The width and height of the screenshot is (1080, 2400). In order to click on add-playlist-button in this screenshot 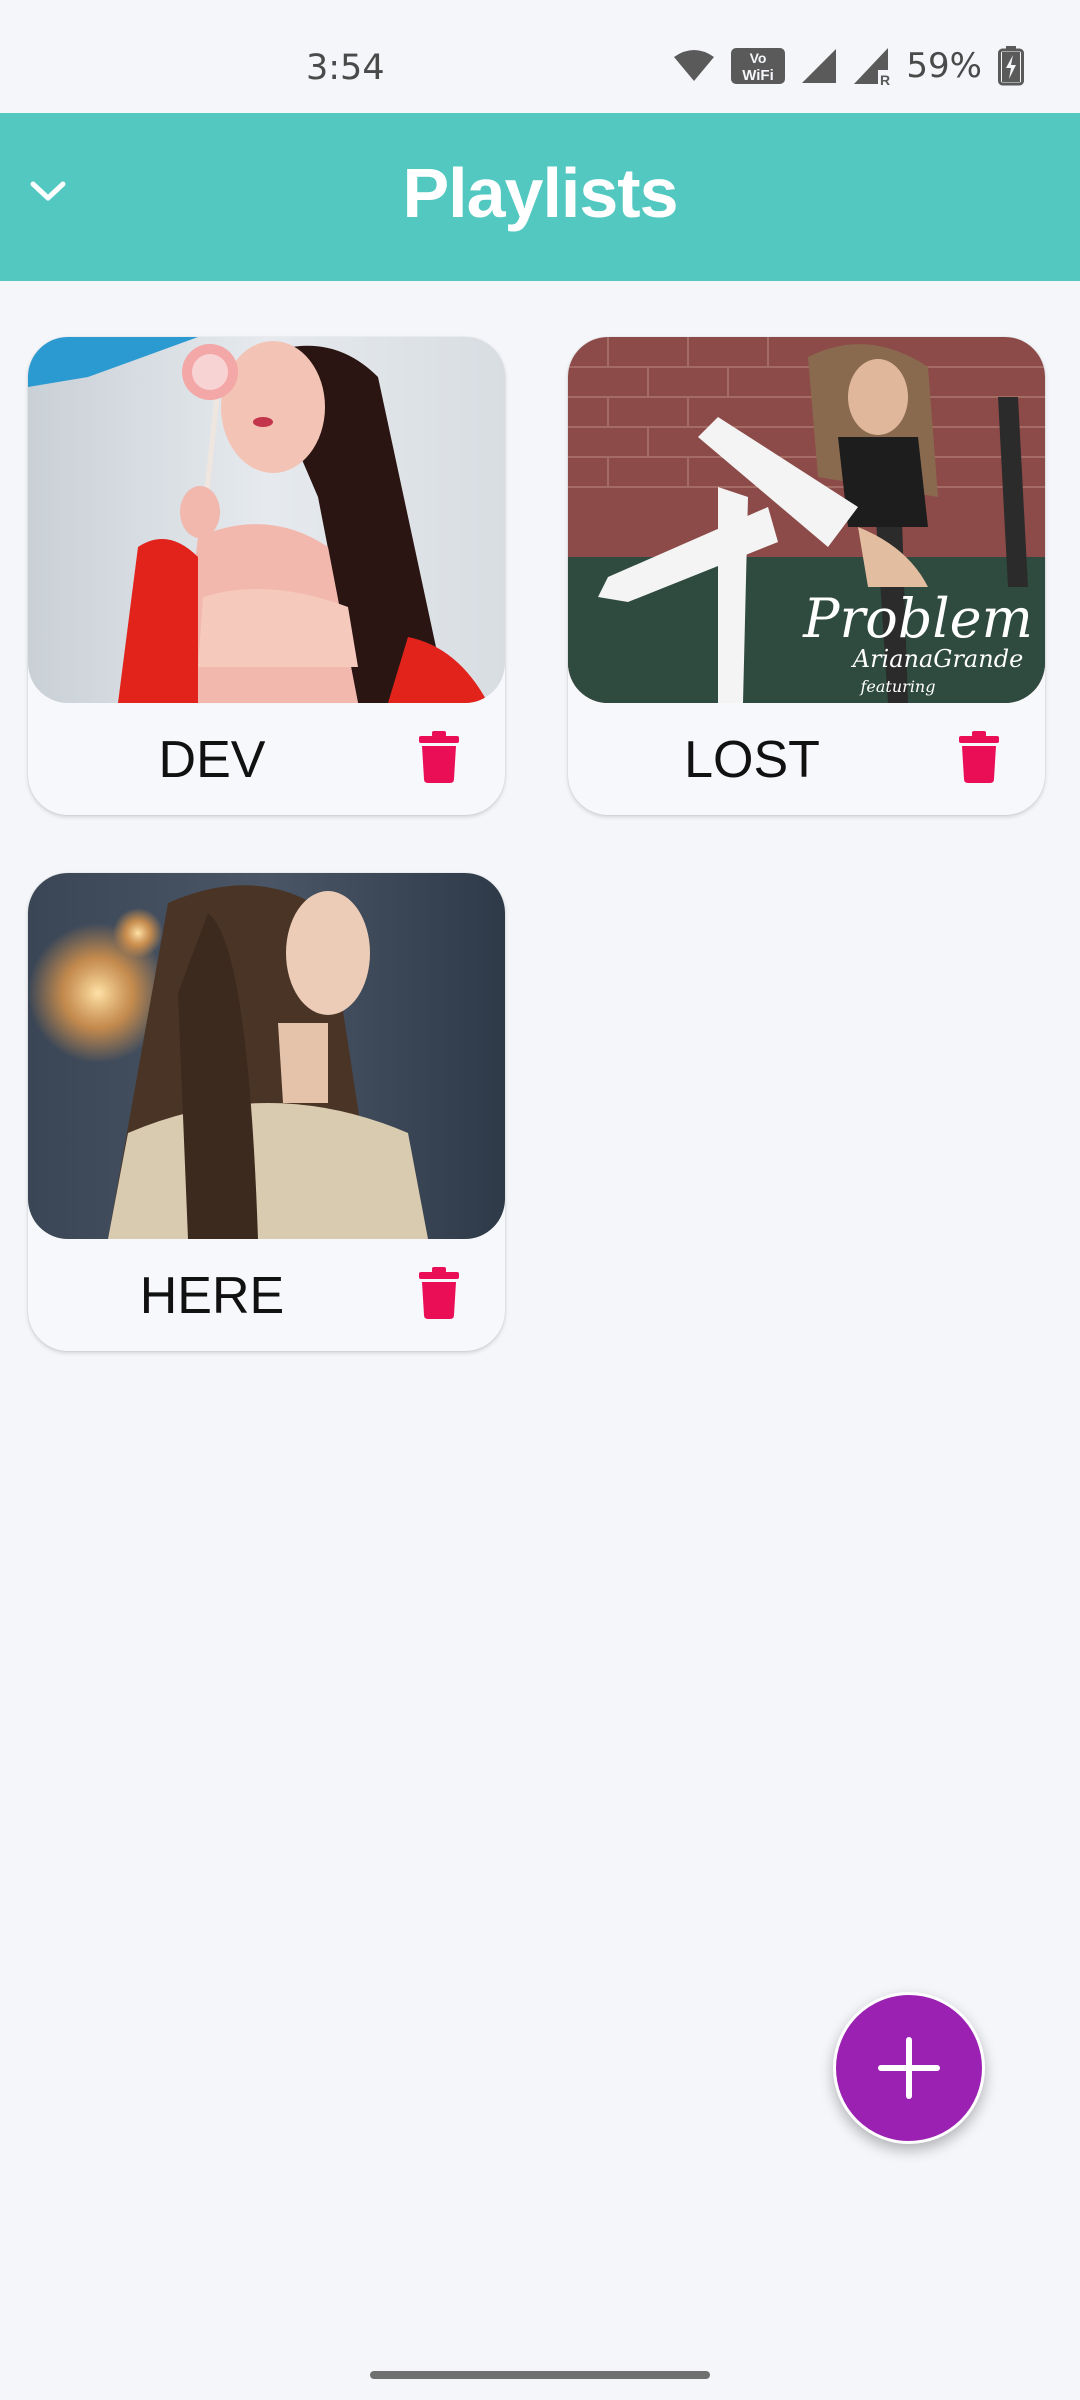, I will do `click(909, 2068)`.